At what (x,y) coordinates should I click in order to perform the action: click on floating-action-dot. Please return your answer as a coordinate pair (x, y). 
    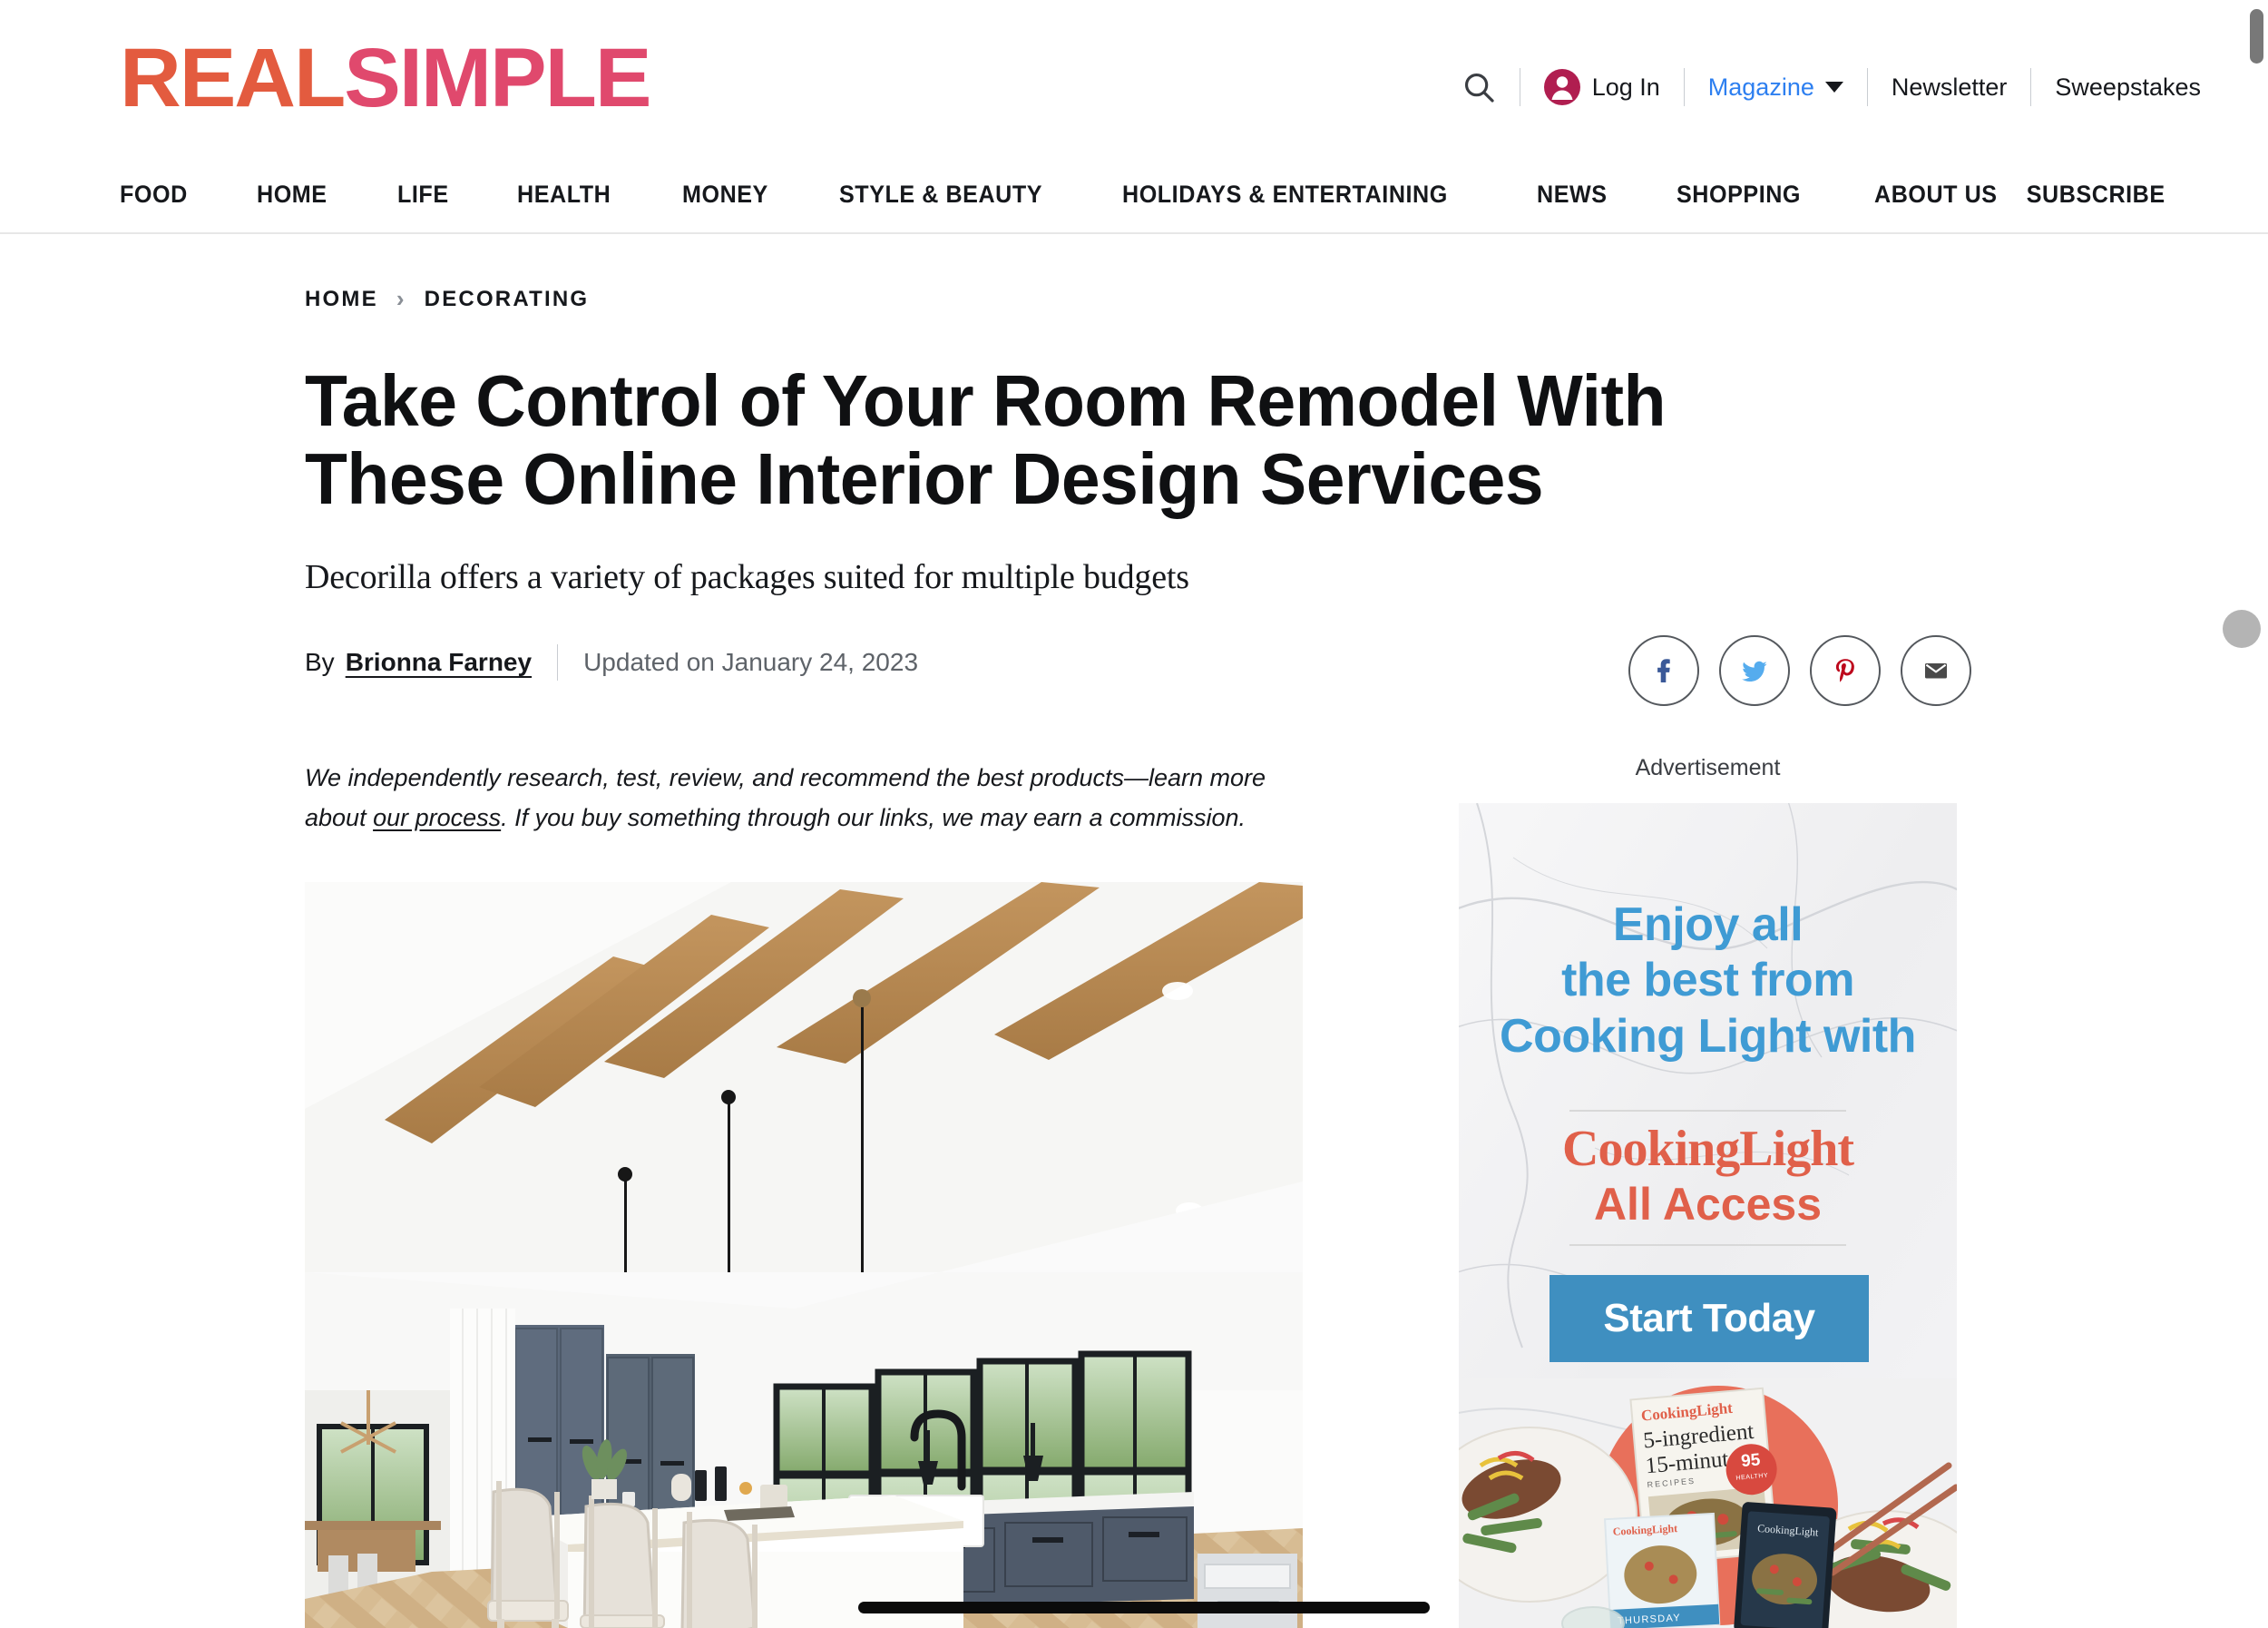
    Looking at the image, I should click on (2242, 629).